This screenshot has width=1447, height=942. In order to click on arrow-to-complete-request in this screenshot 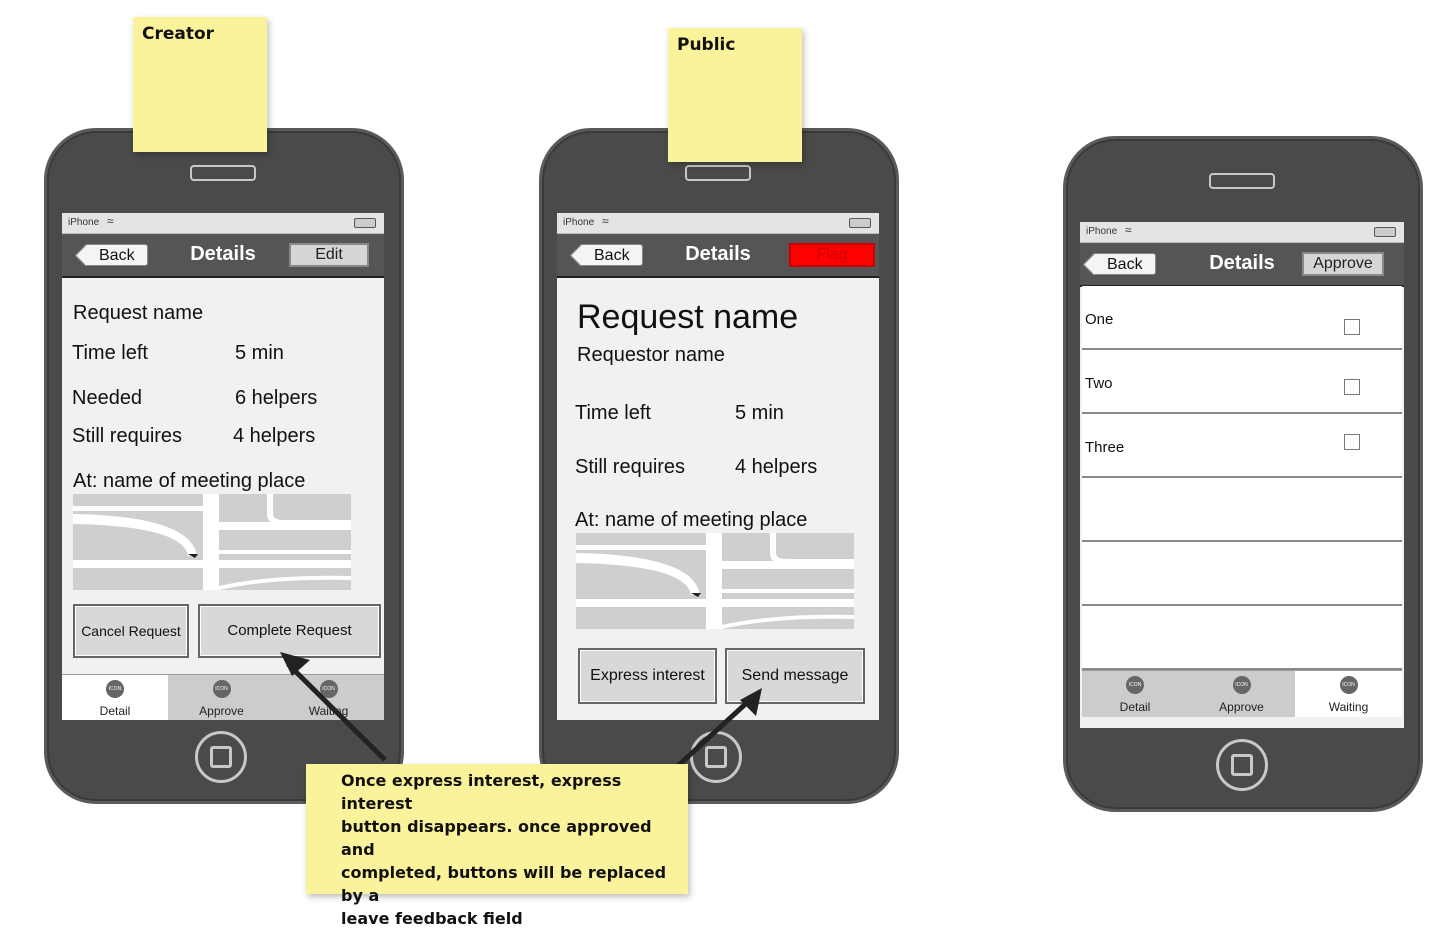, I will do `click(333, 707)`.